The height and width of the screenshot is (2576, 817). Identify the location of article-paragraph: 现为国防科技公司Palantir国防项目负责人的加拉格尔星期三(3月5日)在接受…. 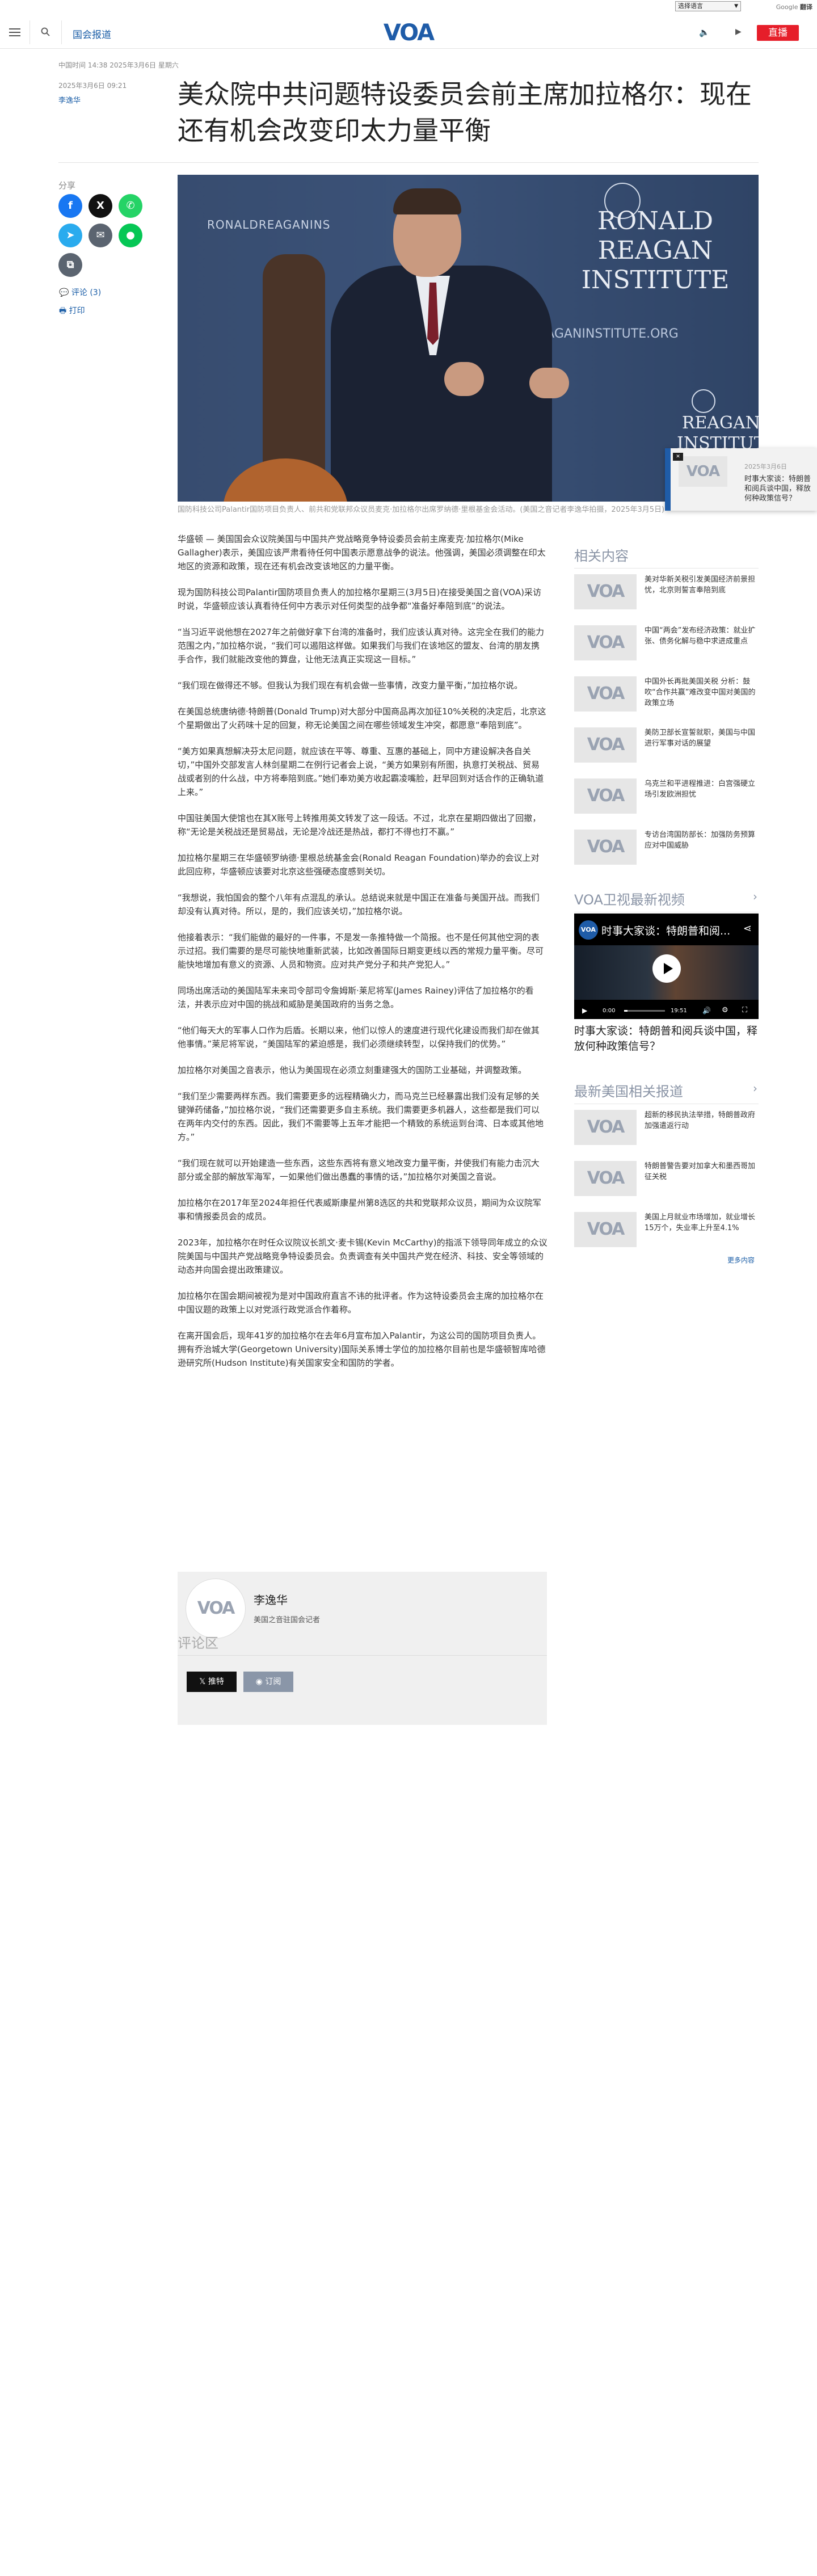
(359, 599).